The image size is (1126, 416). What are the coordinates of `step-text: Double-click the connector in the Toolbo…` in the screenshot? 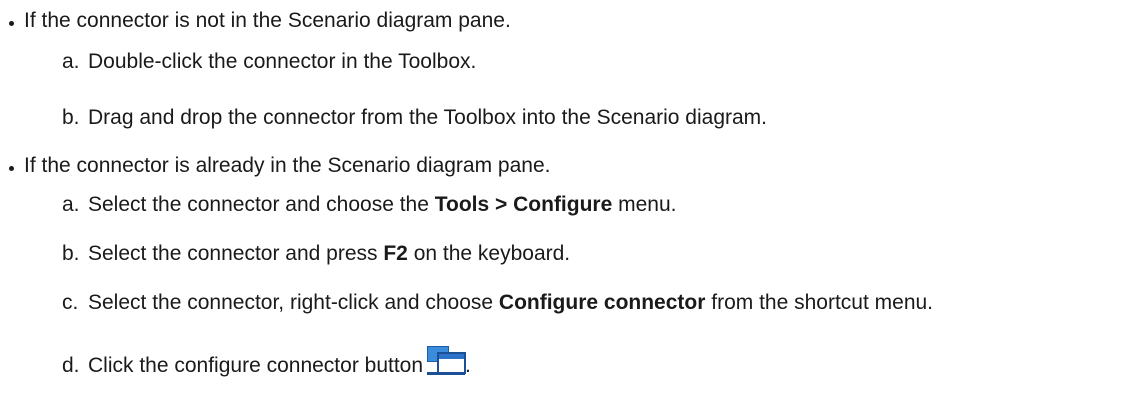 It's located at (282, 61).